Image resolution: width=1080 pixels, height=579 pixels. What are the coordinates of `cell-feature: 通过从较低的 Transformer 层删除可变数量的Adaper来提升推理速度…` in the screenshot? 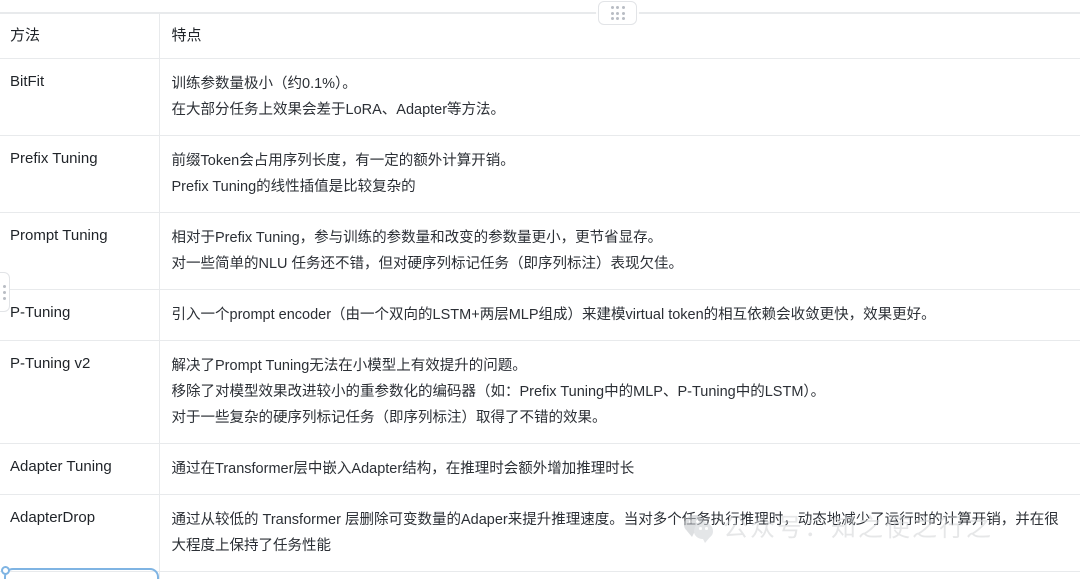 It's located at (619, 533).